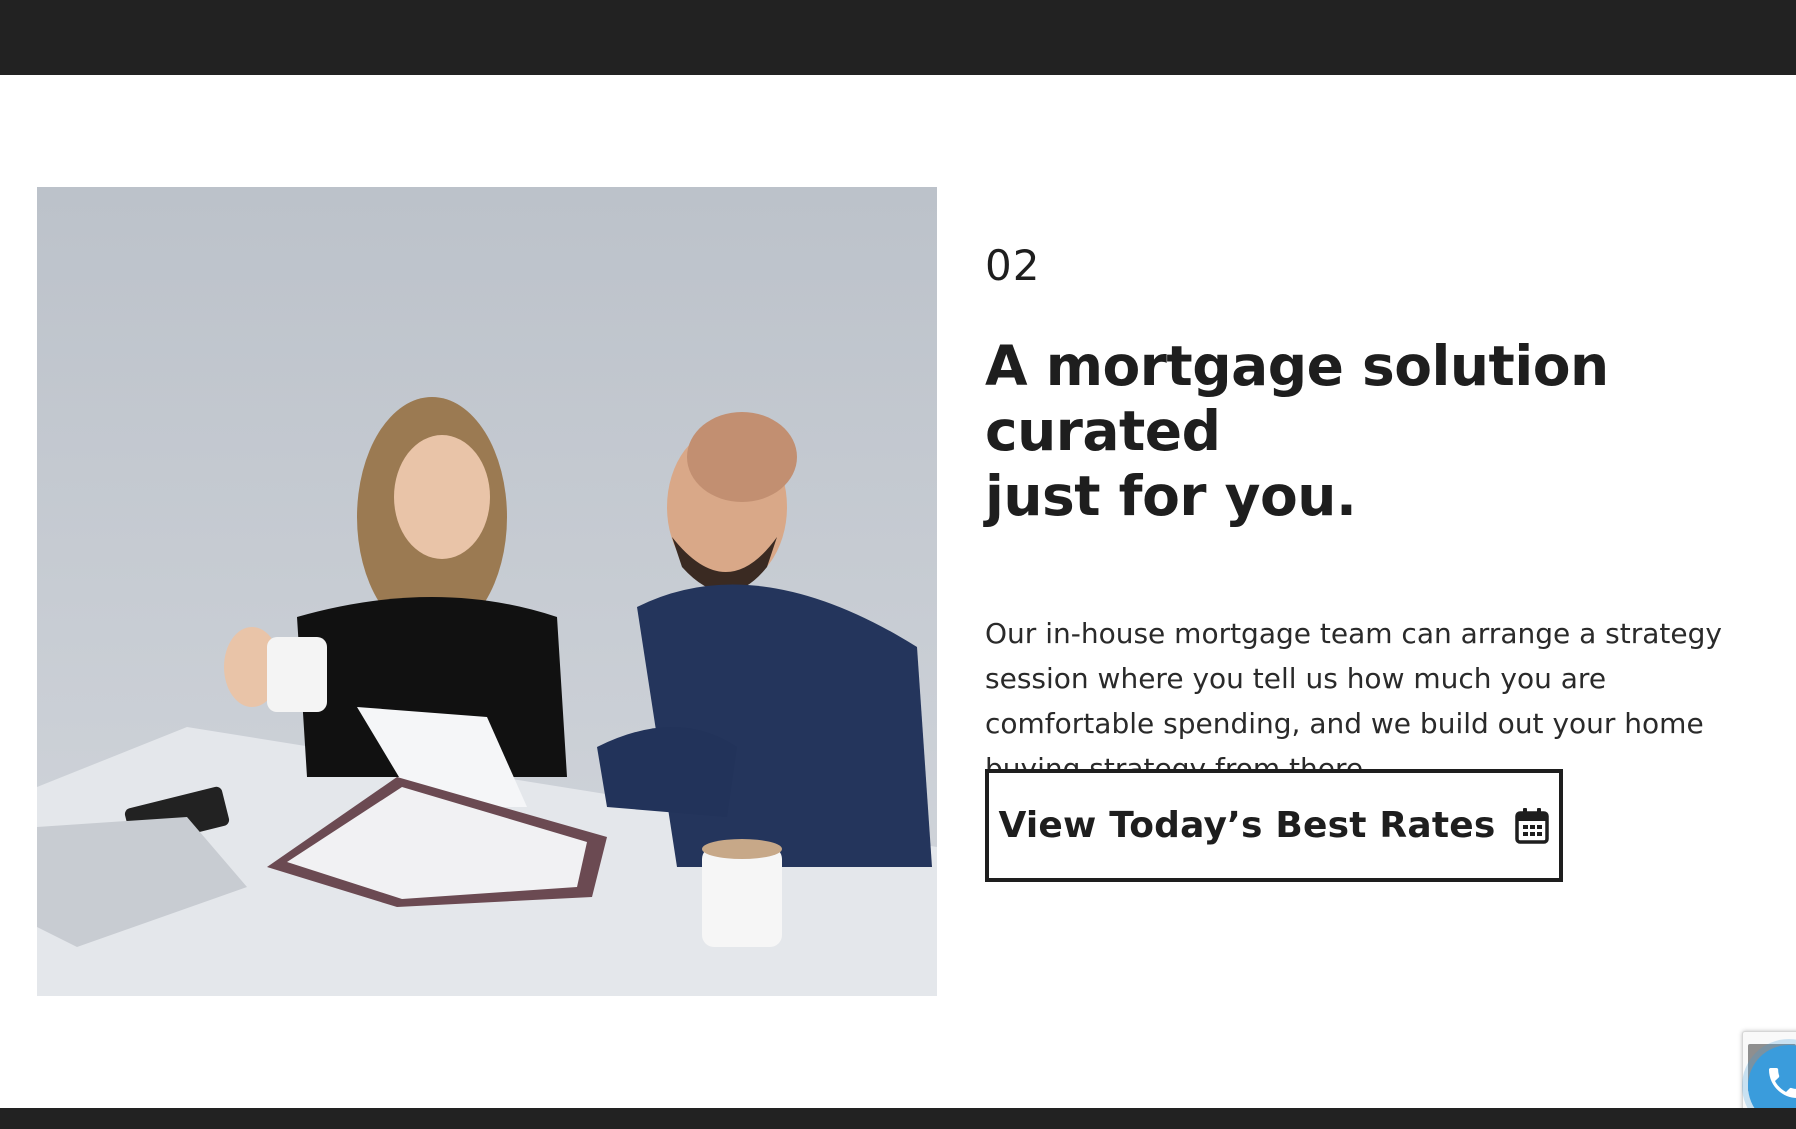  What do you see at coordinates (1247, 825) in the screenshot?
I see `view-best-rates-label: View Today’s Best Rates` at bounding box center [1247, 825].